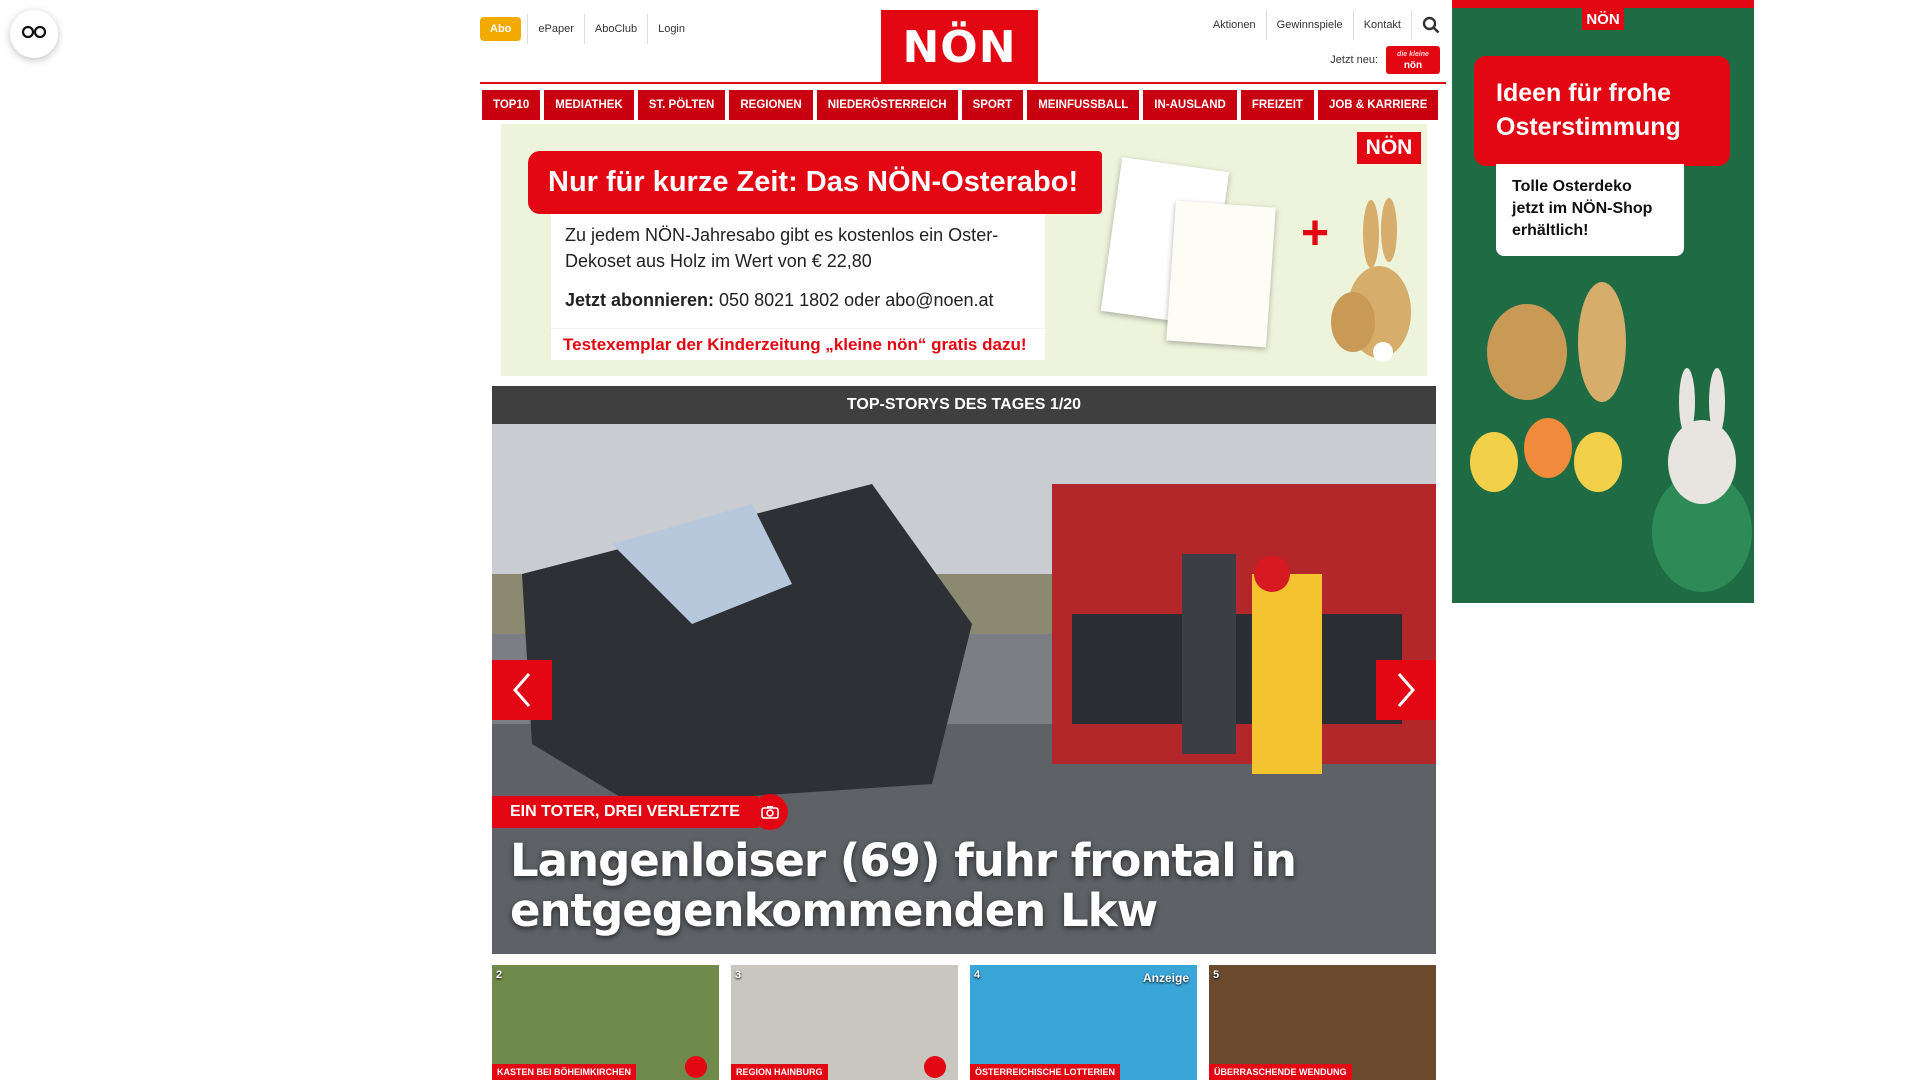  Describe the element at coordinates (1083, 105) in the screenshot. I see `nav-item-meinfussball: MEINFUSSBALL` at that location.